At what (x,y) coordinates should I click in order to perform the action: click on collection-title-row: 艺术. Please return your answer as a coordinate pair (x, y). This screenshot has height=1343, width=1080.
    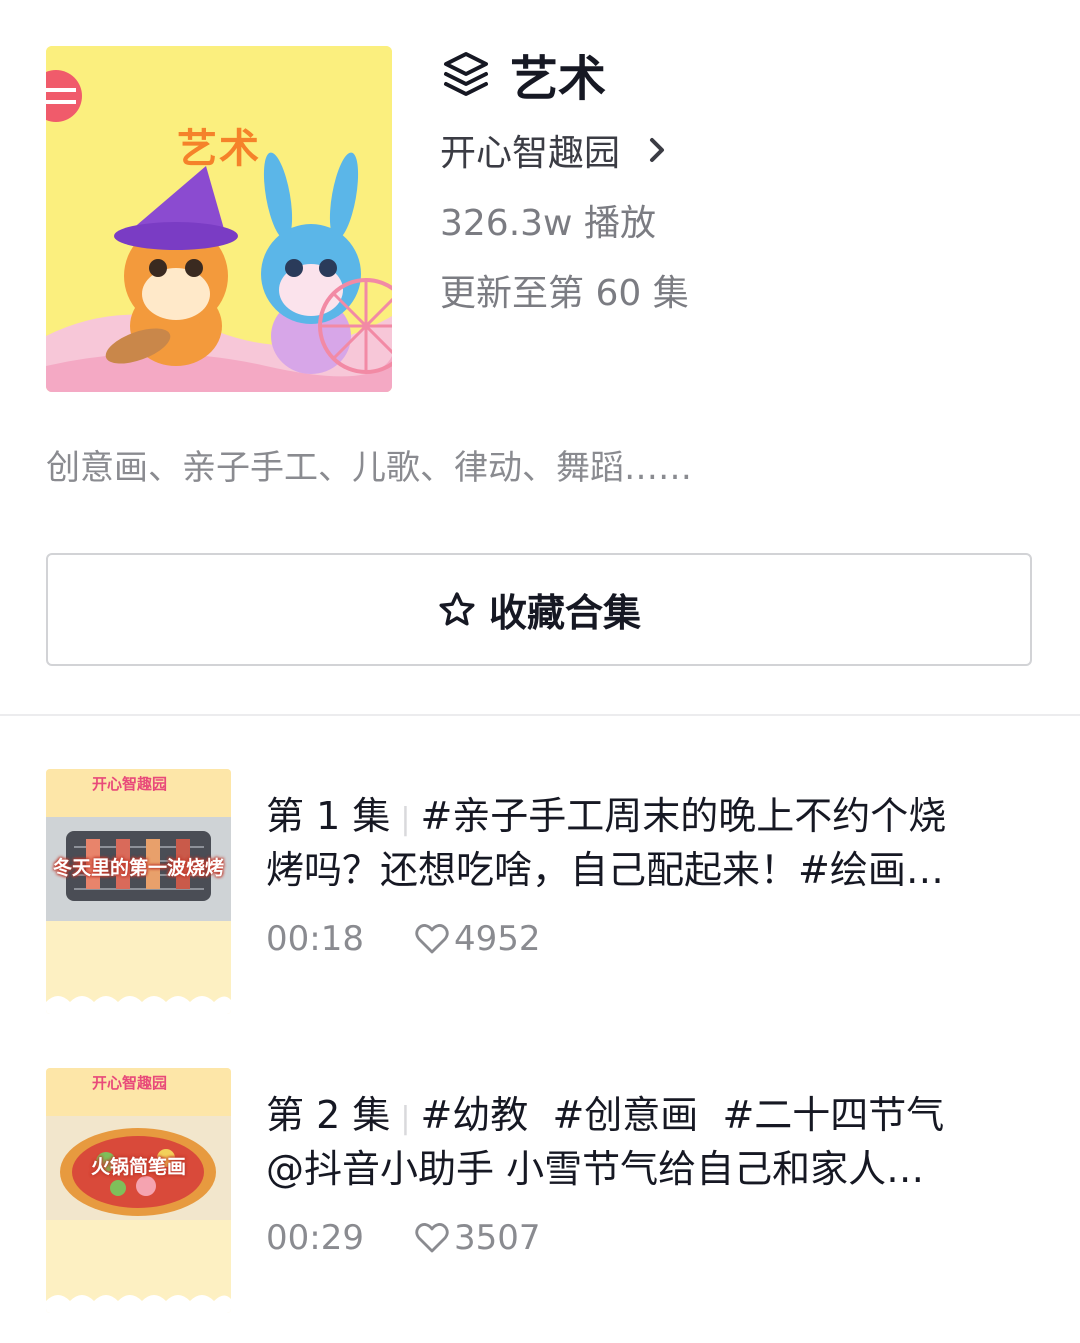
    Looking at the image, I should click on (523, 75).